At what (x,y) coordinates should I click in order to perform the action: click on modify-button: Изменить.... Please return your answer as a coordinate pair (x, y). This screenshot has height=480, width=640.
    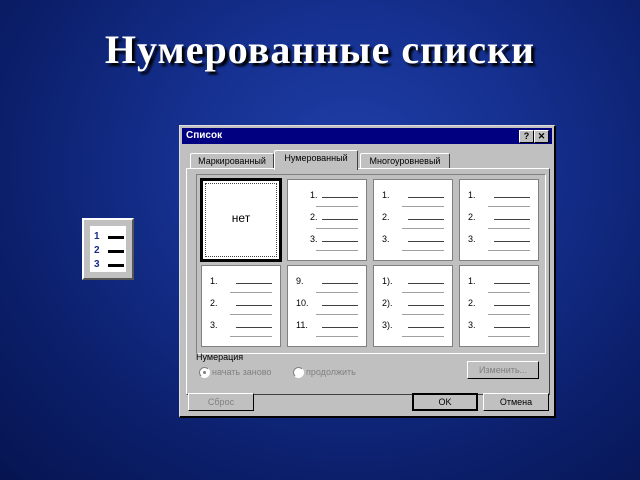
    Looking at the image, I should click on (503, 370).